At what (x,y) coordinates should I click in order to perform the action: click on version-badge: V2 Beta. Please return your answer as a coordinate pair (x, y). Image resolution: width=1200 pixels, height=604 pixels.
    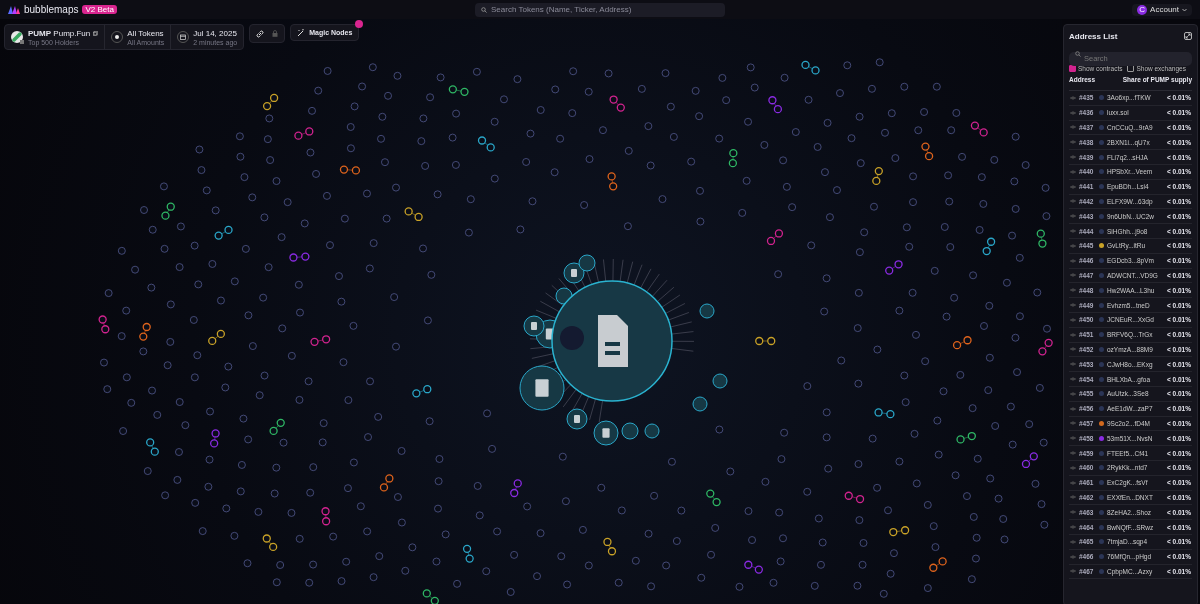
    Looking at the image, I should click on (99, 9).